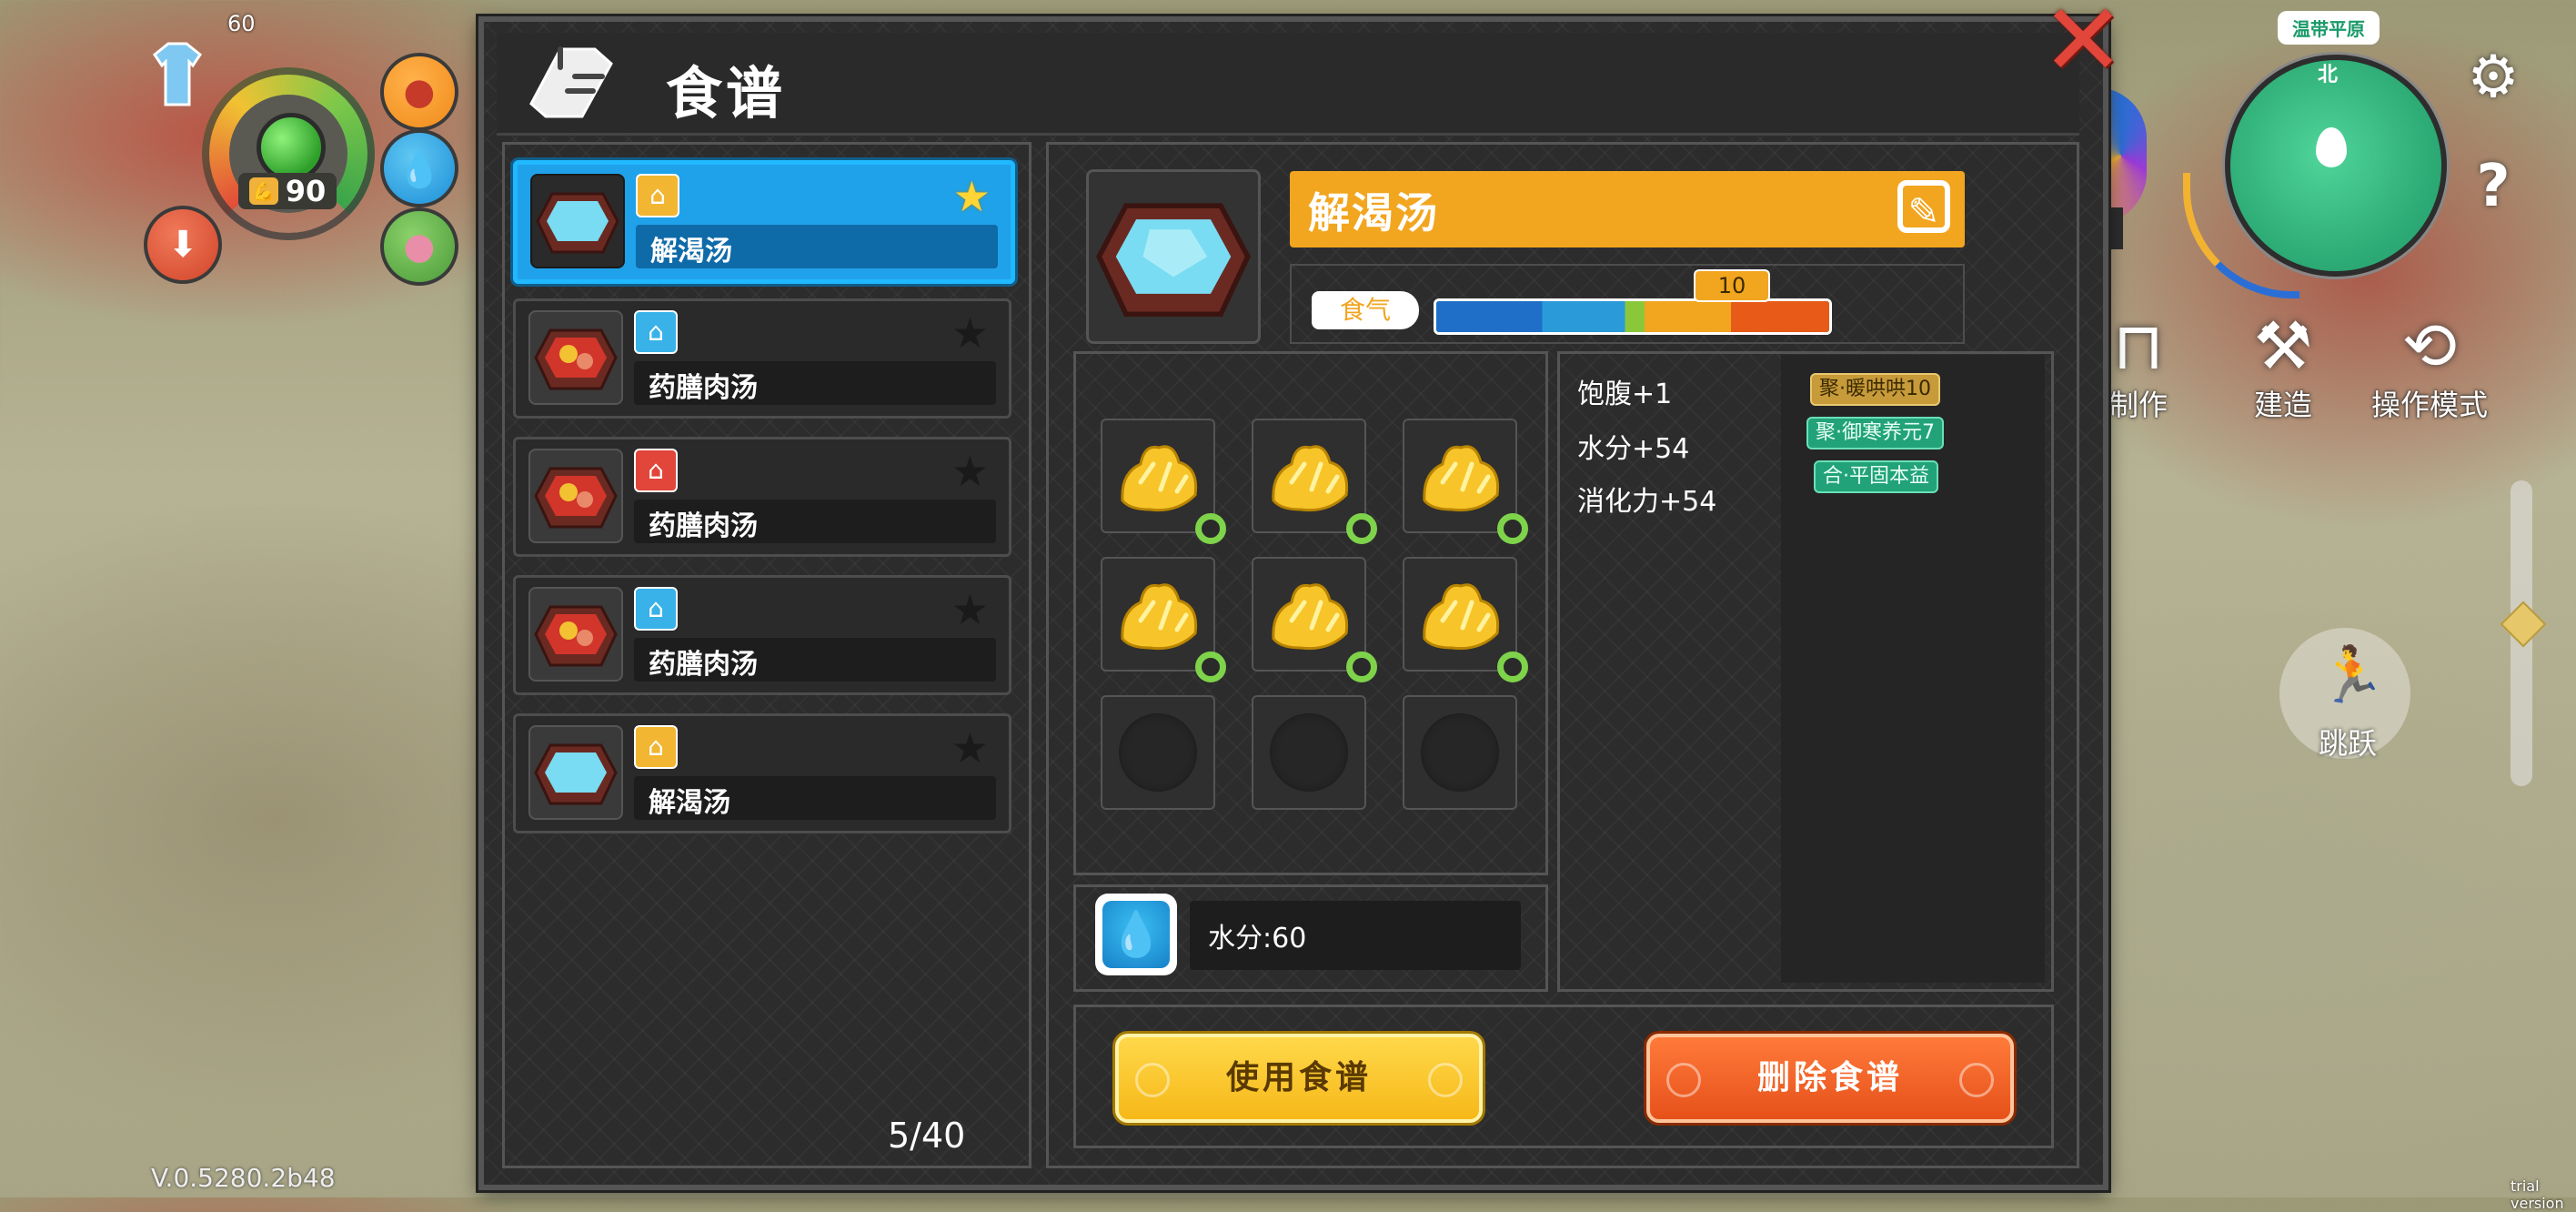 Image resolution: width=2576 pixels, height=1212 pixels. What do you see at coordinates (2328, 75) in the screenshot?
I see `minimap-north-label: 北` at bounding box center [2328, 75].